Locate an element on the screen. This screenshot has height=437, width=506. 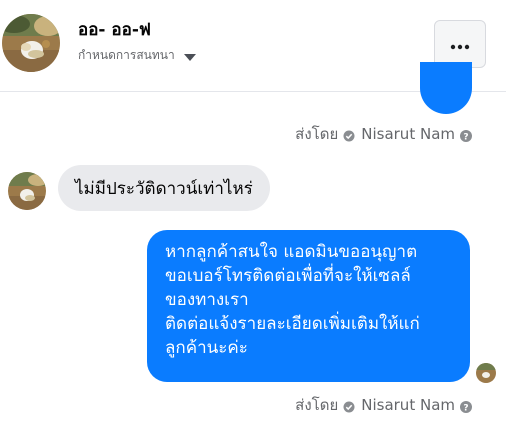
contact-name: ออ- ออ-ฟ is located at coordinates (114, 29).